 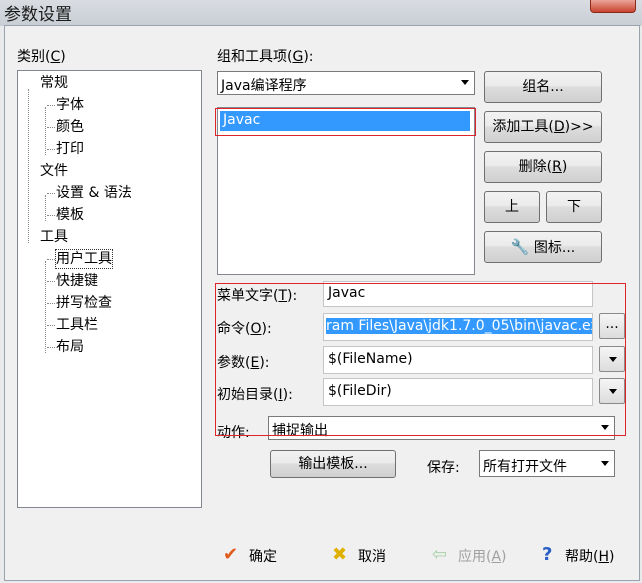 What do you see at coordinates (38, 15) in the screenshot?
I see `window-title: 参数设置` at bounding box center [38, 15].